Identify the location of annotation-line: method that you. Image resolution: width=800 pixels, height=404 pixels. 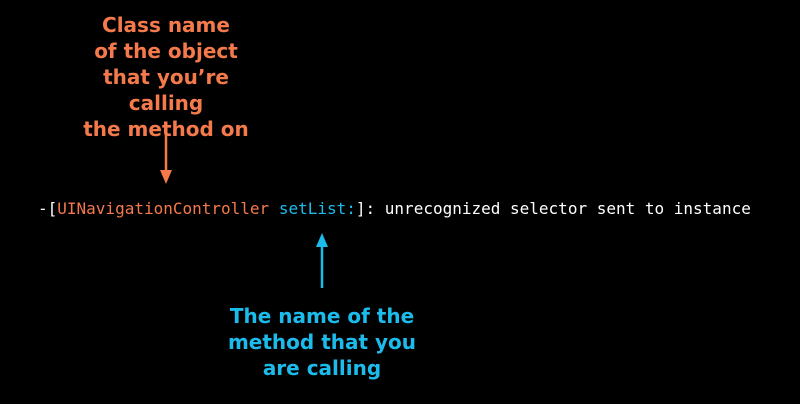
(322, 342).